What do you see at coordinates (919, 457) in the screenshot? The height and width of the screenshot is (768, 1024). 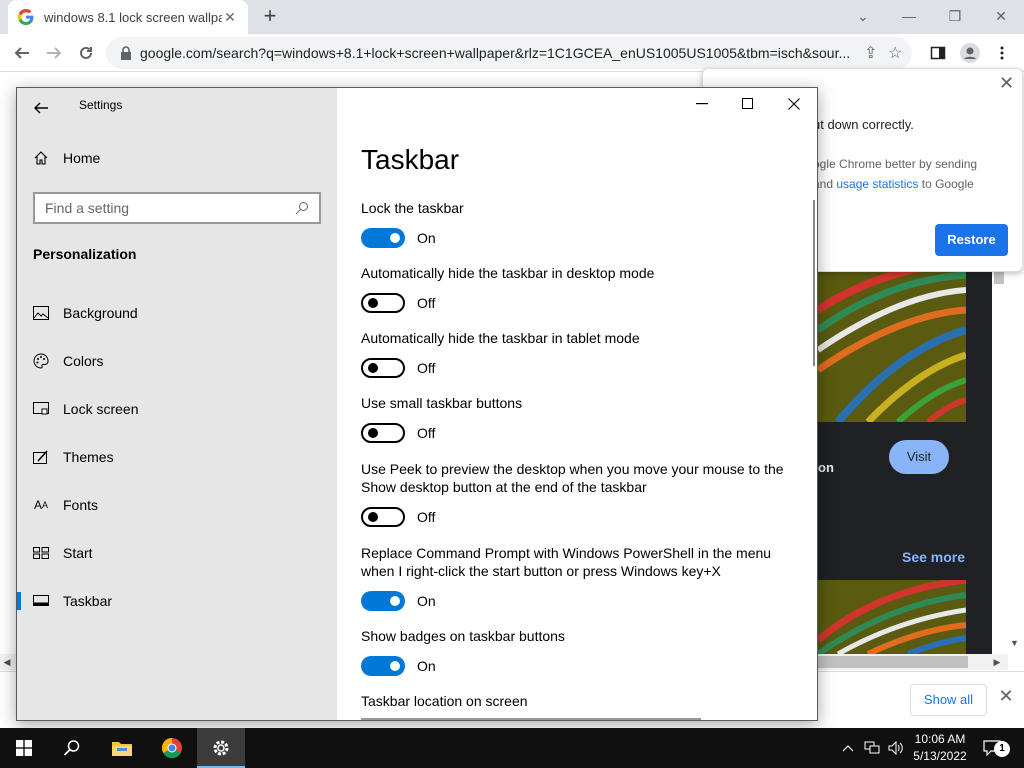 I see `visit-button: Visit` at bounding box center [919, 457].